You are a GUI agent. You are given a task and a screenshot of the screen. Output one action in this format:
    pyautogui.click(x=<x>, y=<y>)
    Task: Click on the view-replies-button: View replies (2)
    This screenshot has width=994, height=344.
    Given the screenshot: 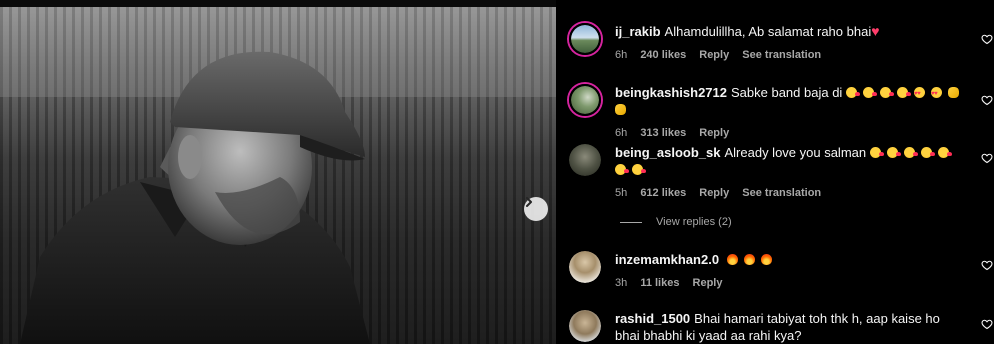 What is the action you would take?
    pyautogui.click(x=676, y=222)
    